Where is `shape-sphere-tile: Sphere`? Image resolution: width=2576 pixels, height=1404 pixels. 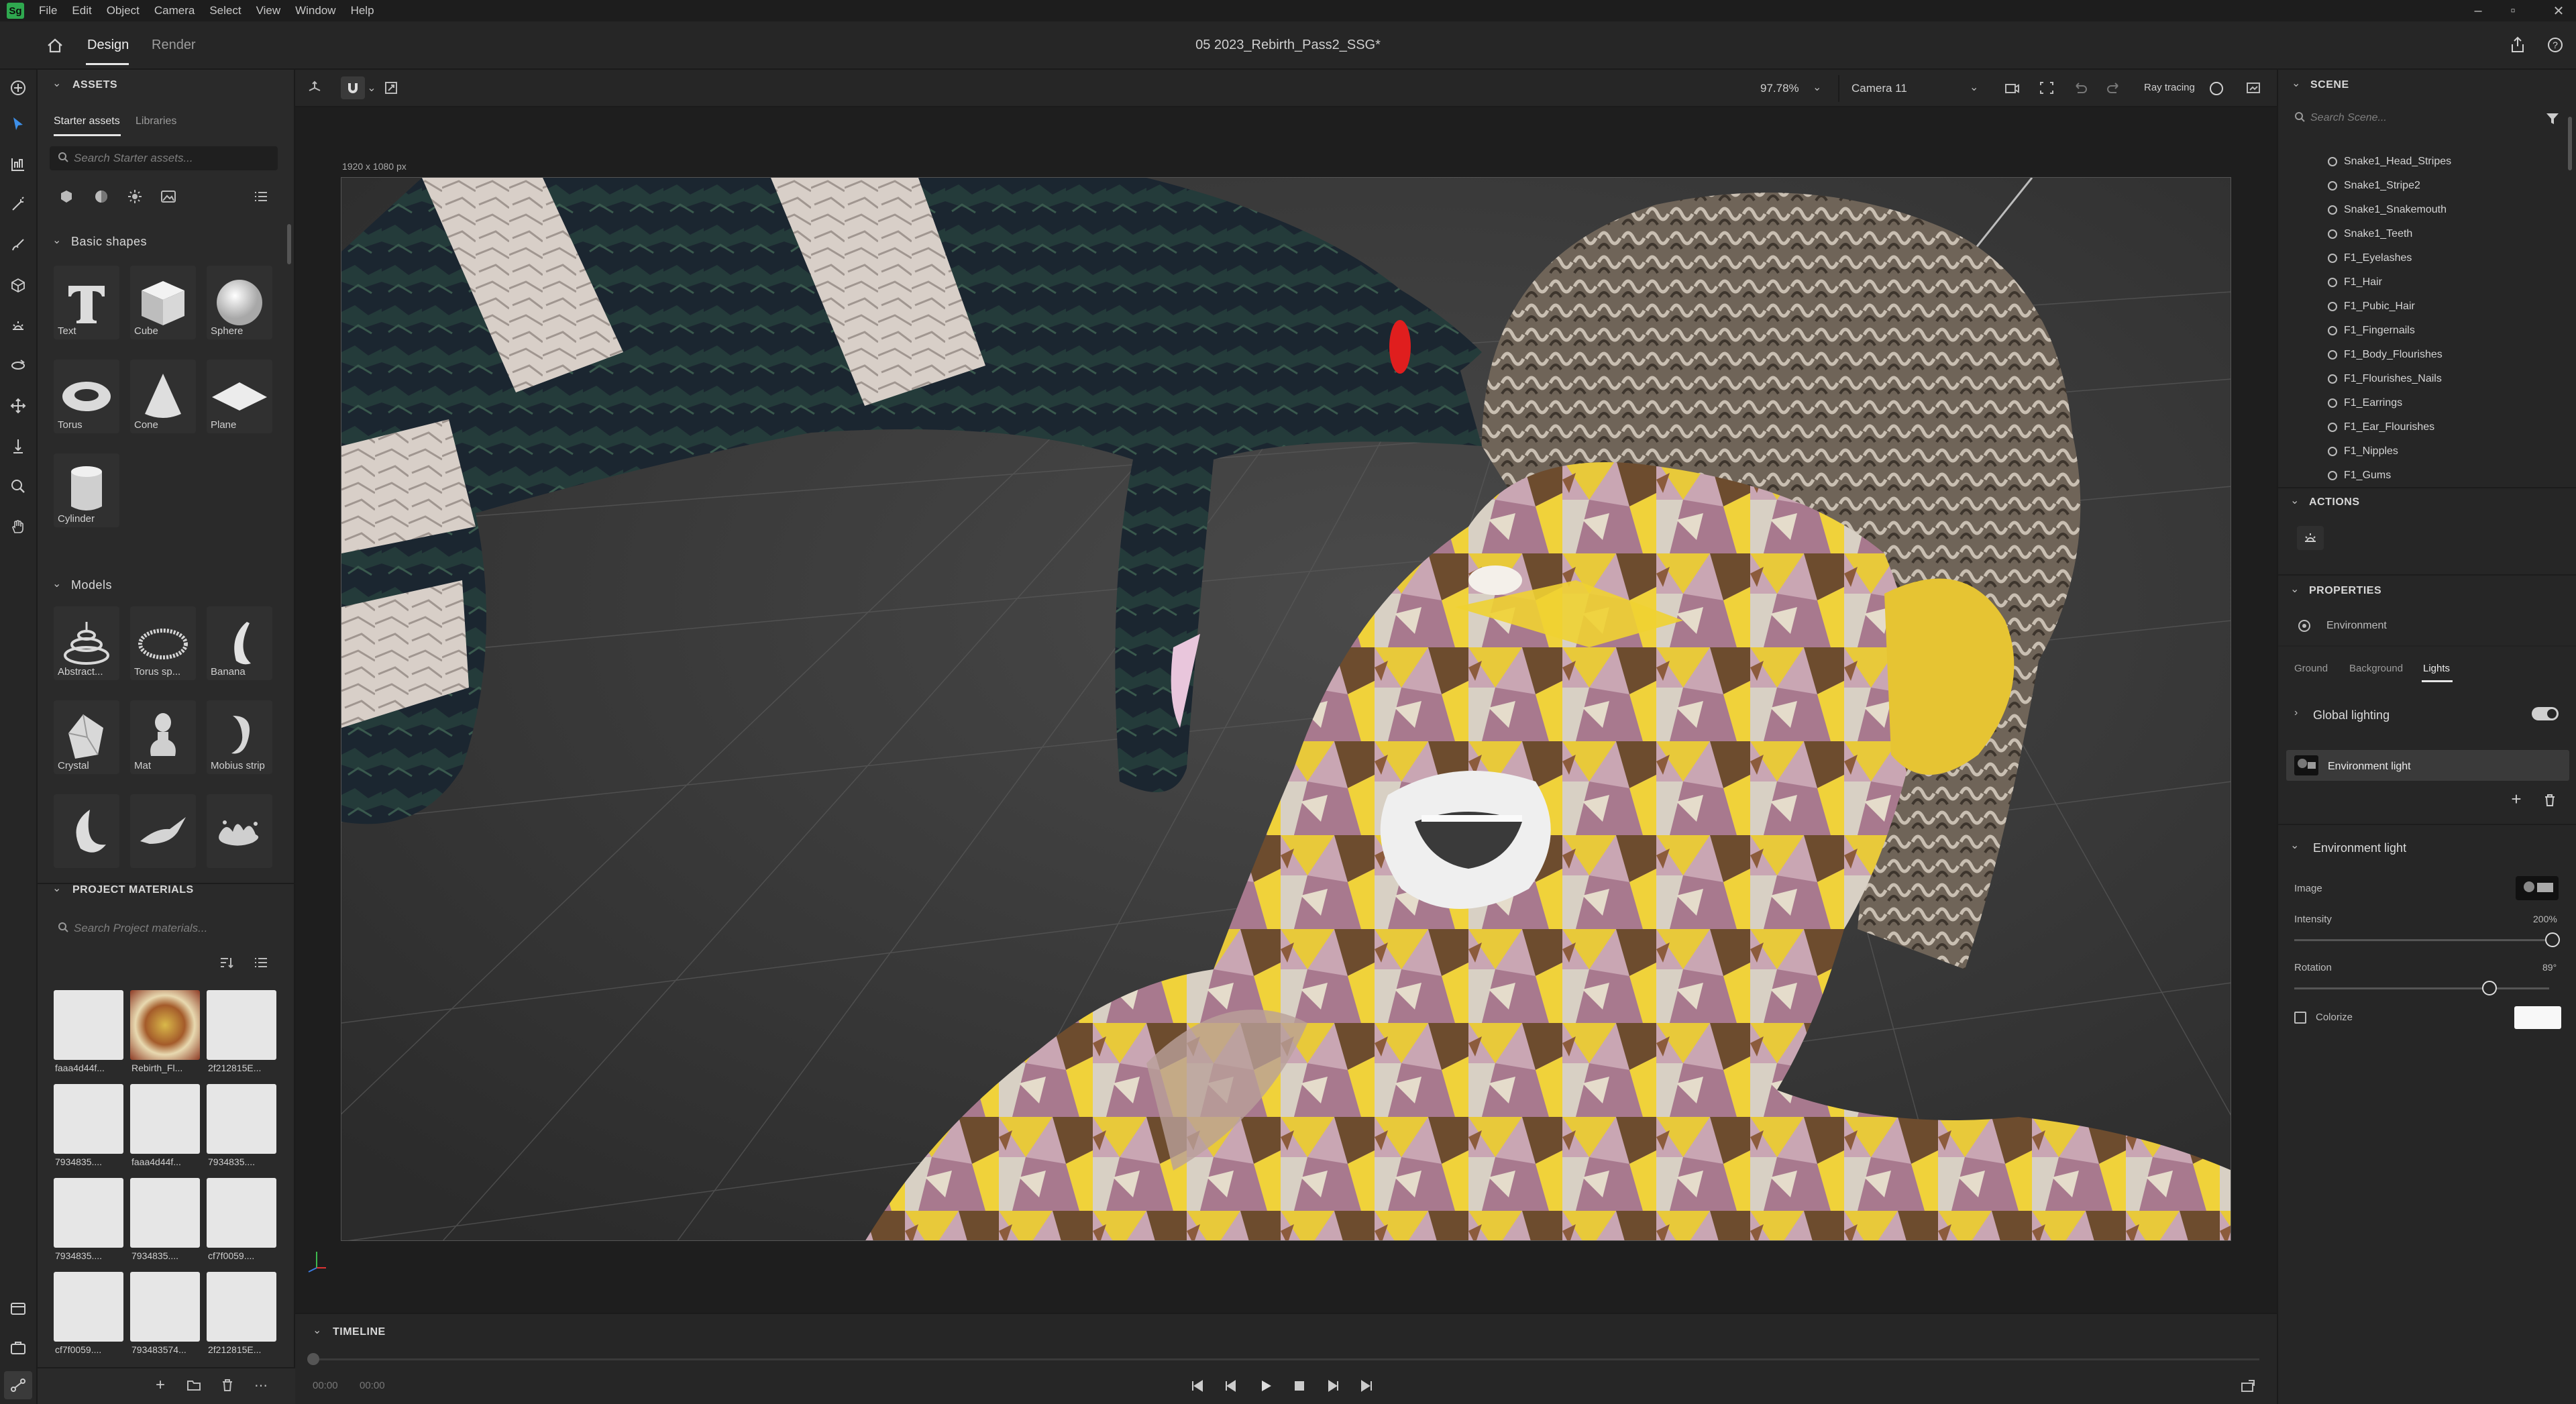 shape-sphere-tile: Sphere is located at coordinates (239, 302).